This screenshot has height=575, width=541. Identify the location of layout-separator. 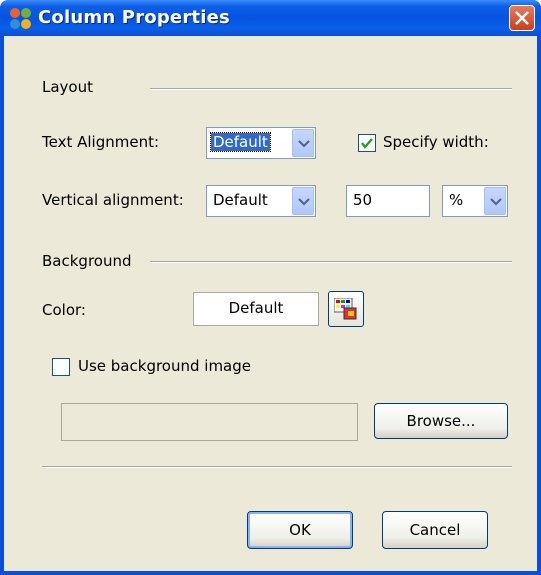
(331, 89).